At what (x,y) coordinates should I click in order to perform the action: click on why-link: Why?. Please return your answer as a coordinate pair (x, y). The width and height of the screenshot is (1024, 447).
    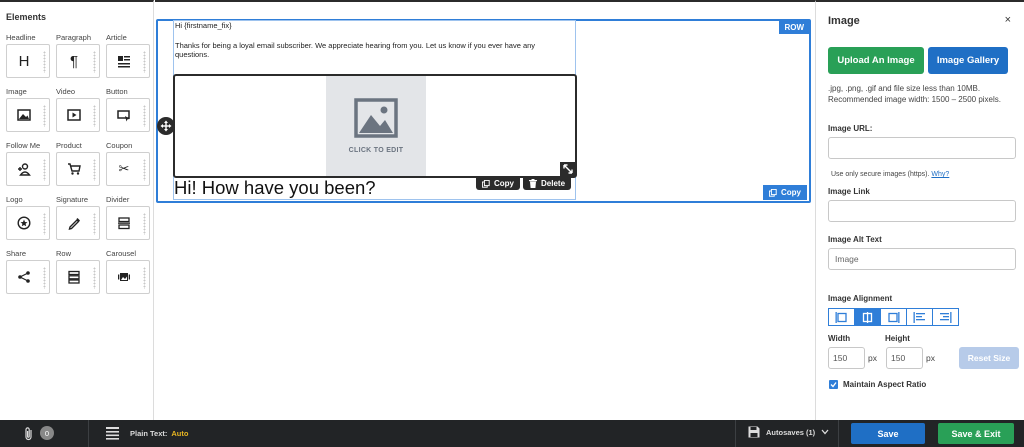
    Looking at the image, I should click on (940, 174).